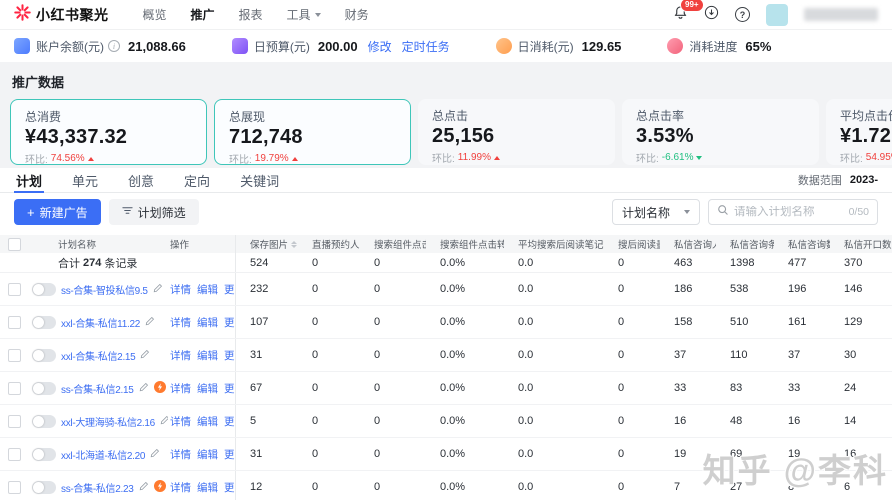 The image size is (892, 500). What do you see at coordinates (742, 14) in the screenshot?
I see `help-icon: ?` at bounding box center [742, 14].